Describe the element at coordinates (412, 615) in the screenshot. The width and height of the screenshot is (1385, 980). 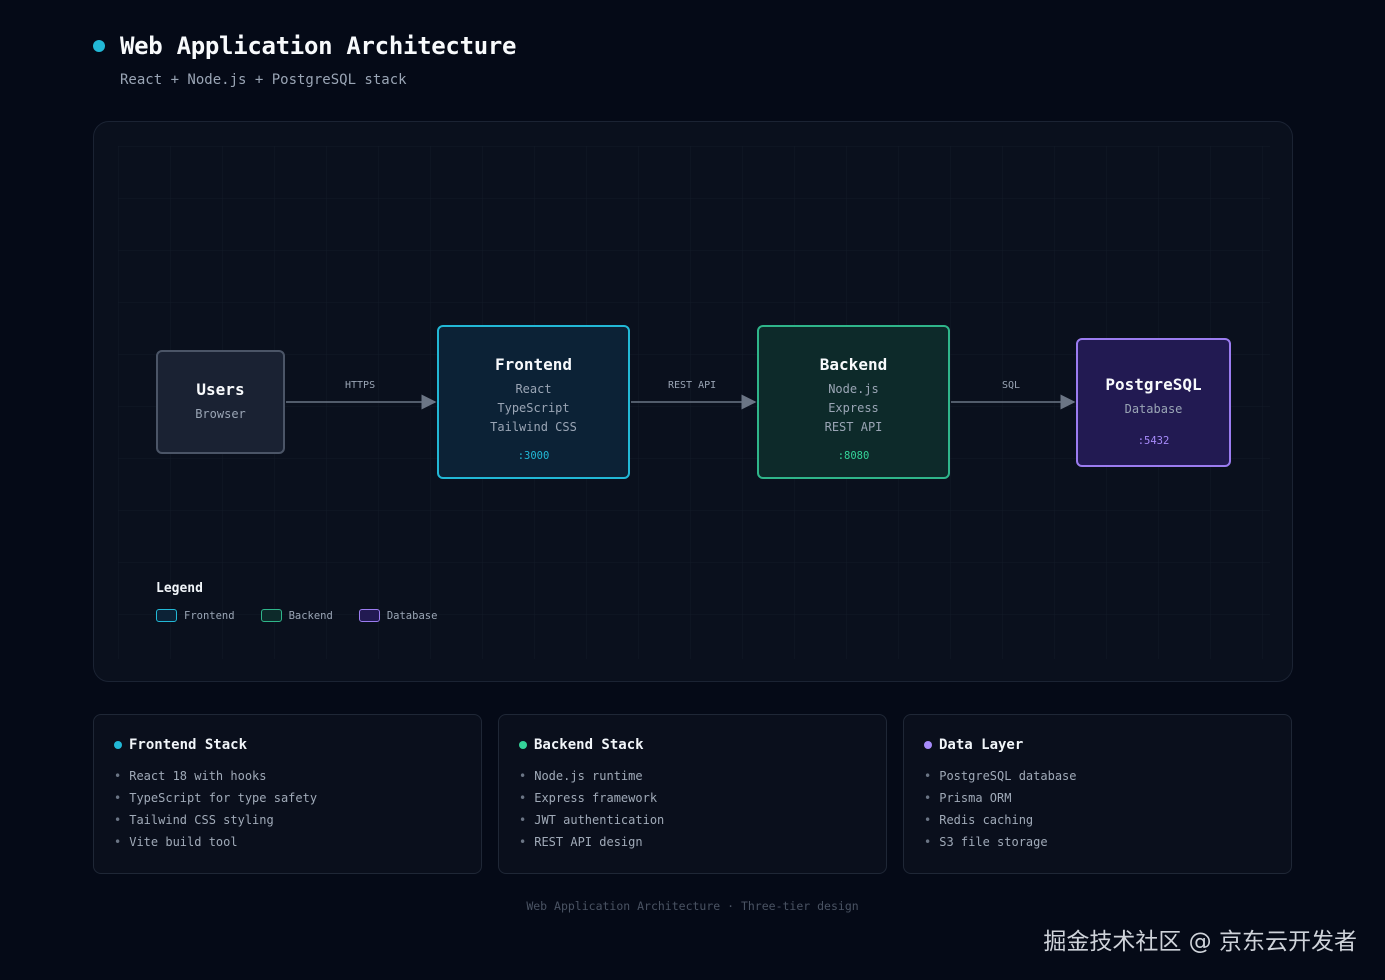
I see `legend-label: Database` at that location.